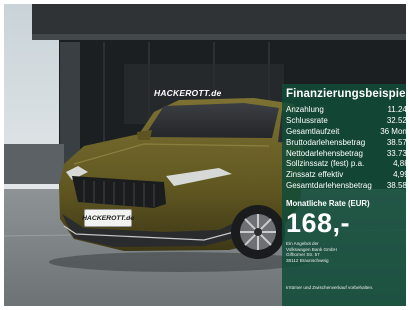 This screenshot has height=310, width=410. I want to click on row-label: Schlussrate, so click(307, 120).